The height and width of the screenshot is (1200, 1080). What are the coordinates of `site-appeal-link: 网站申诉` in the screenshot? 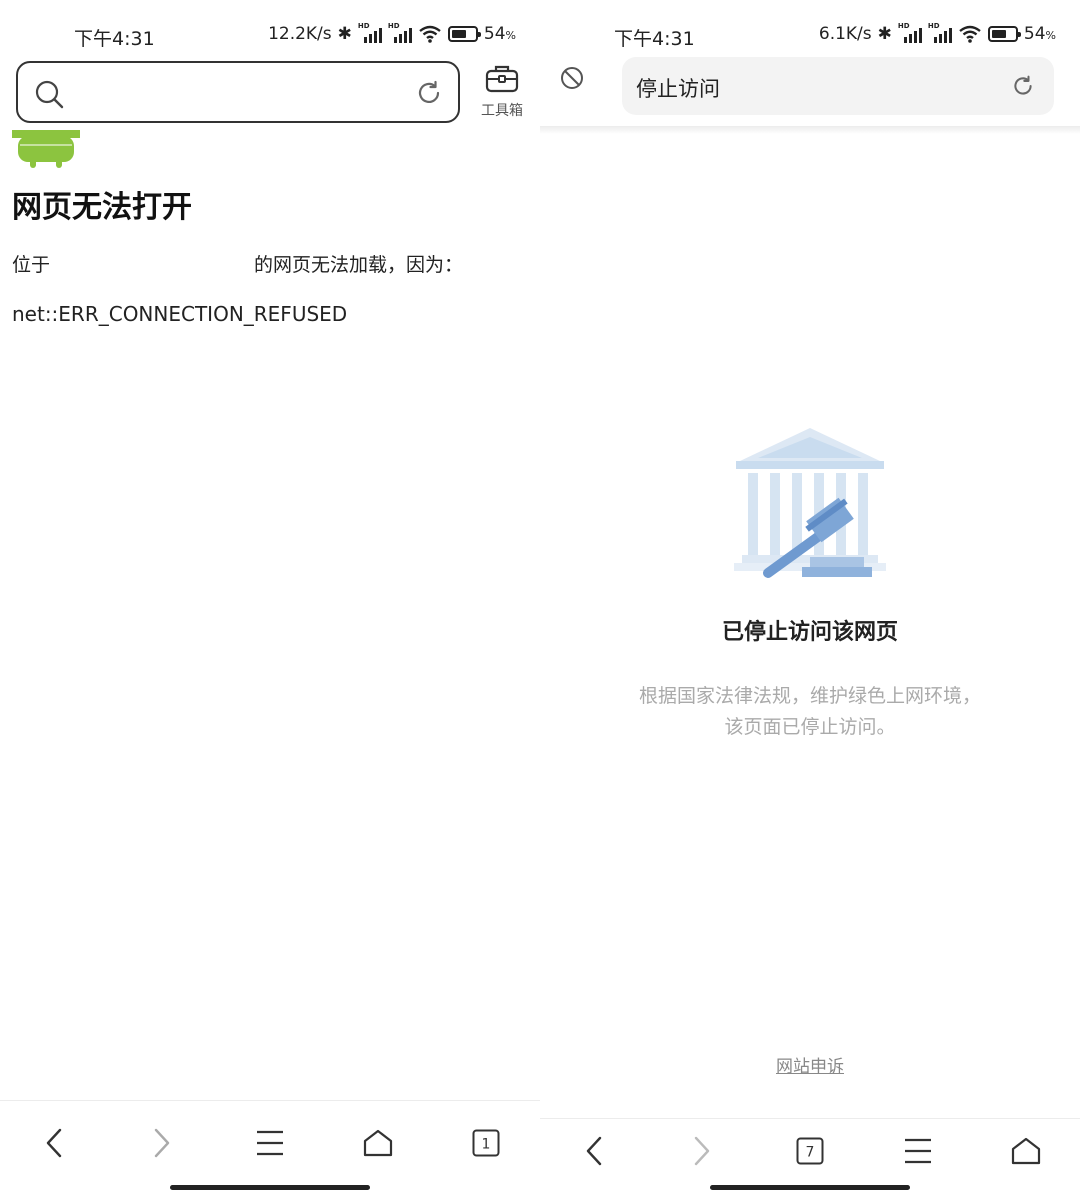 It's located at (810, 1064).